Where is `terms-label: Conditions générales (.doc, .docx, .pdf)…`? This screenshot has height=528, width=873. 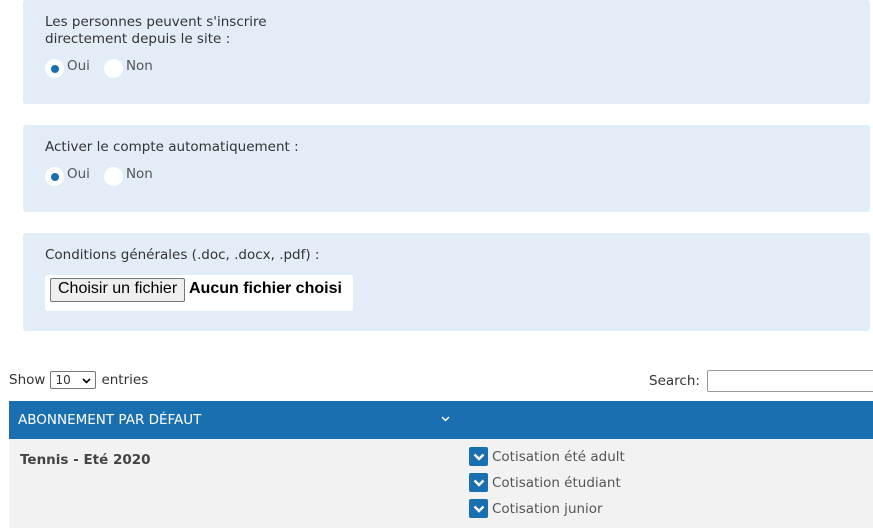
terms-label: Conditions générales (.doc, .docx, .pdf)… is located at coordinates (182, 255).